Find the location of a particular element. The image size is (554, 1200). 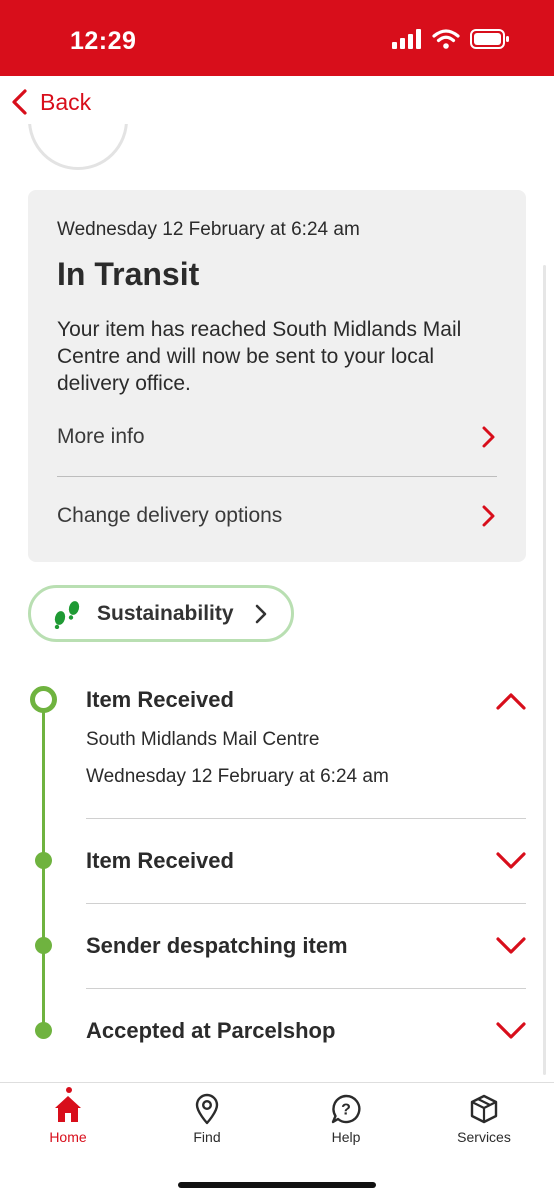

home-icon is located at coordinates (68, 1109).